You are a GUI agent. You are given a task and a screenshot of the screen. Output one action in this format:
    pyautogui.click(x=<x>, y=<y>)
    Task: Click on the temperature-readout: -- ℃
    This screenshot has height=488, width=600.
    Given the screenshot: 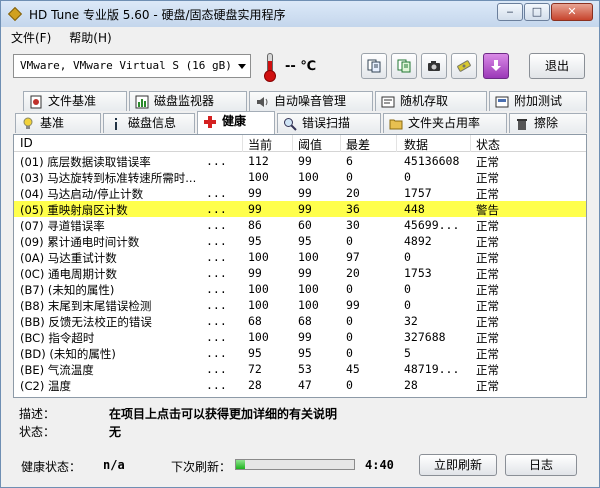 What is the action you would take?
    pyautogui.click(x=301, y=66)
    